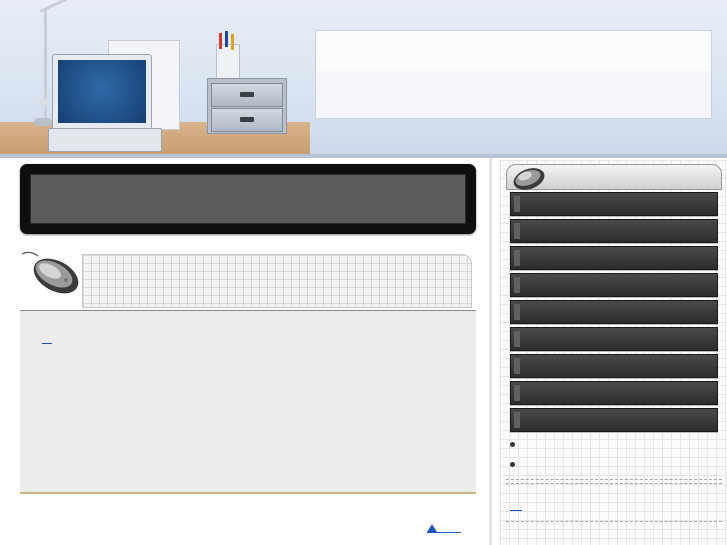  I want to click on sidebar-menu, so click(614, 313).